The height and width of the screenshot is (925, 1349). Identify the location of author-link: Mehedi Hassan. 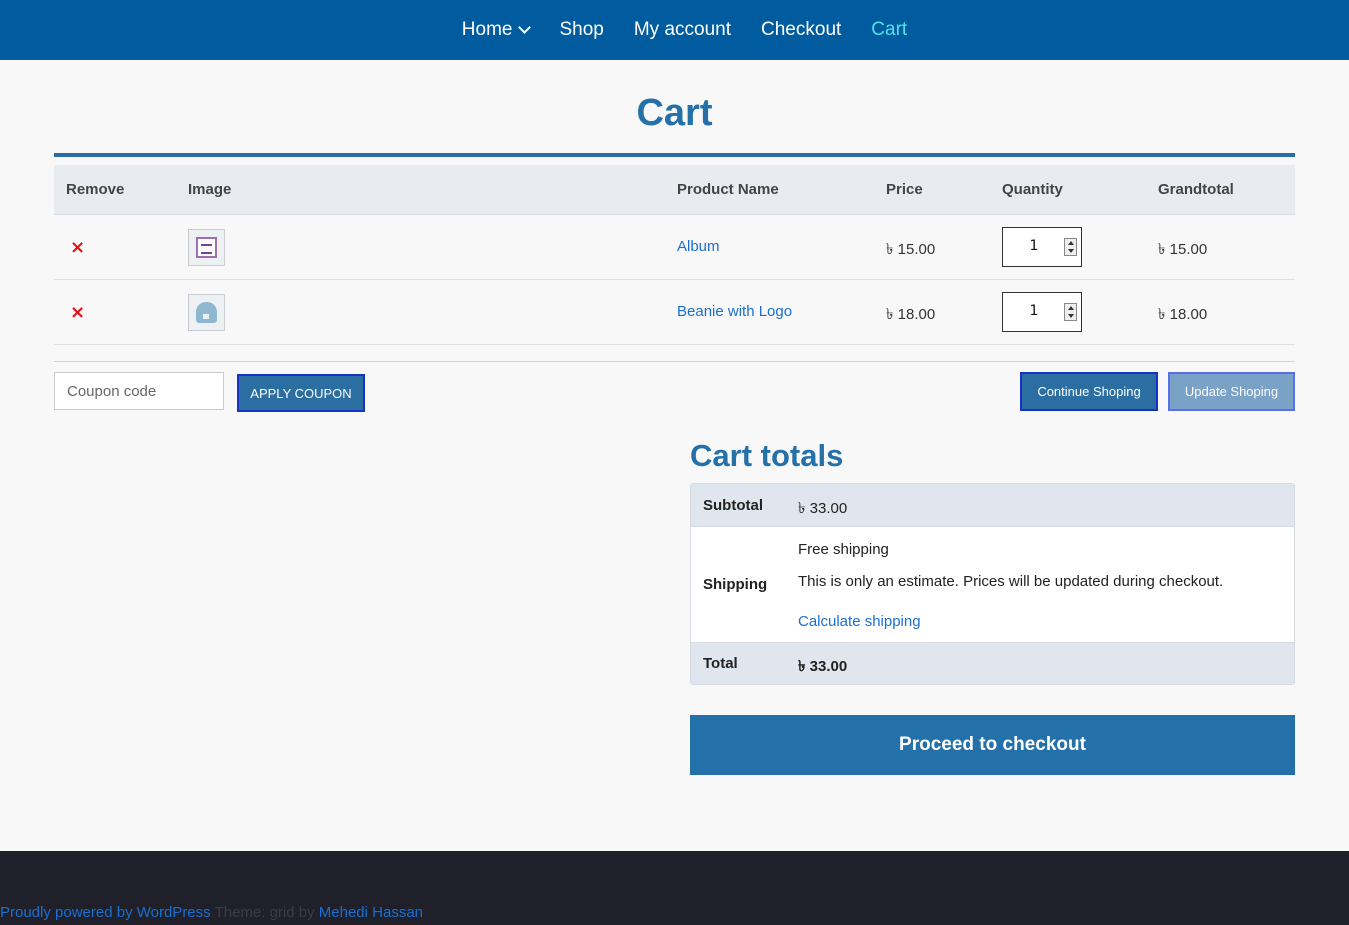
(371, 912).